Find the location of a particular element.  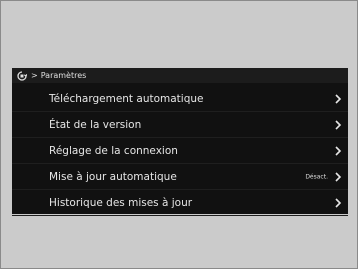

menu-item-value: Désact. is located at coordinates (316, 176).